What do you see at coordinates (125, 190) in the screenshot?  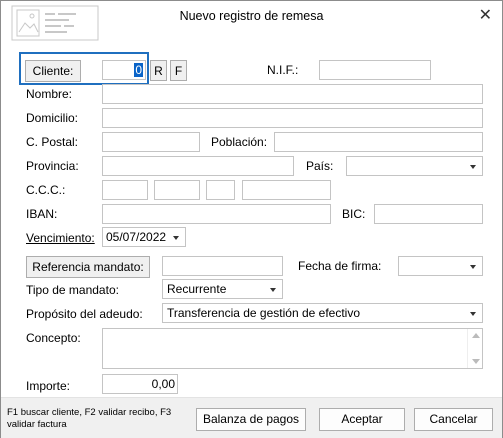 I see `ccc-entidad-input` at bounding box center [125, 190].